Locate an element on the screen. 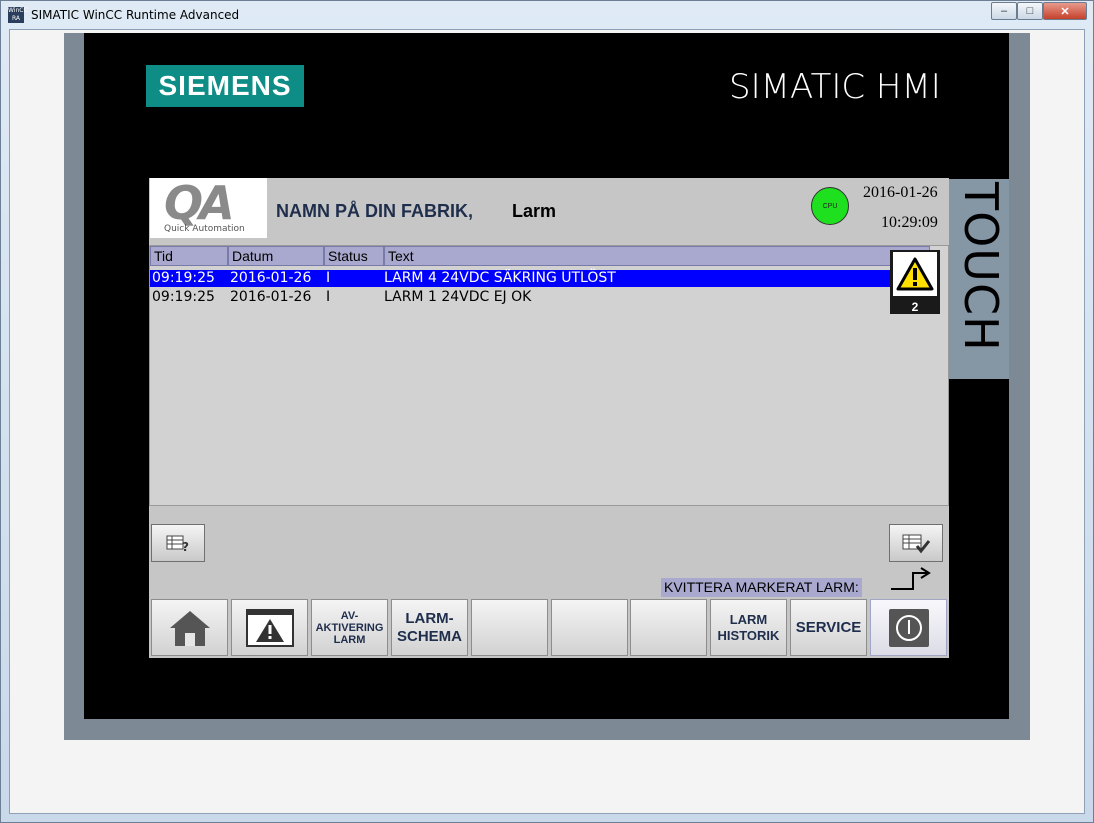 The width and height of the screenshot is (1094, 823). alarm-text: LARM 1 24VDC EJ OK is located at coordinates (458, 297).